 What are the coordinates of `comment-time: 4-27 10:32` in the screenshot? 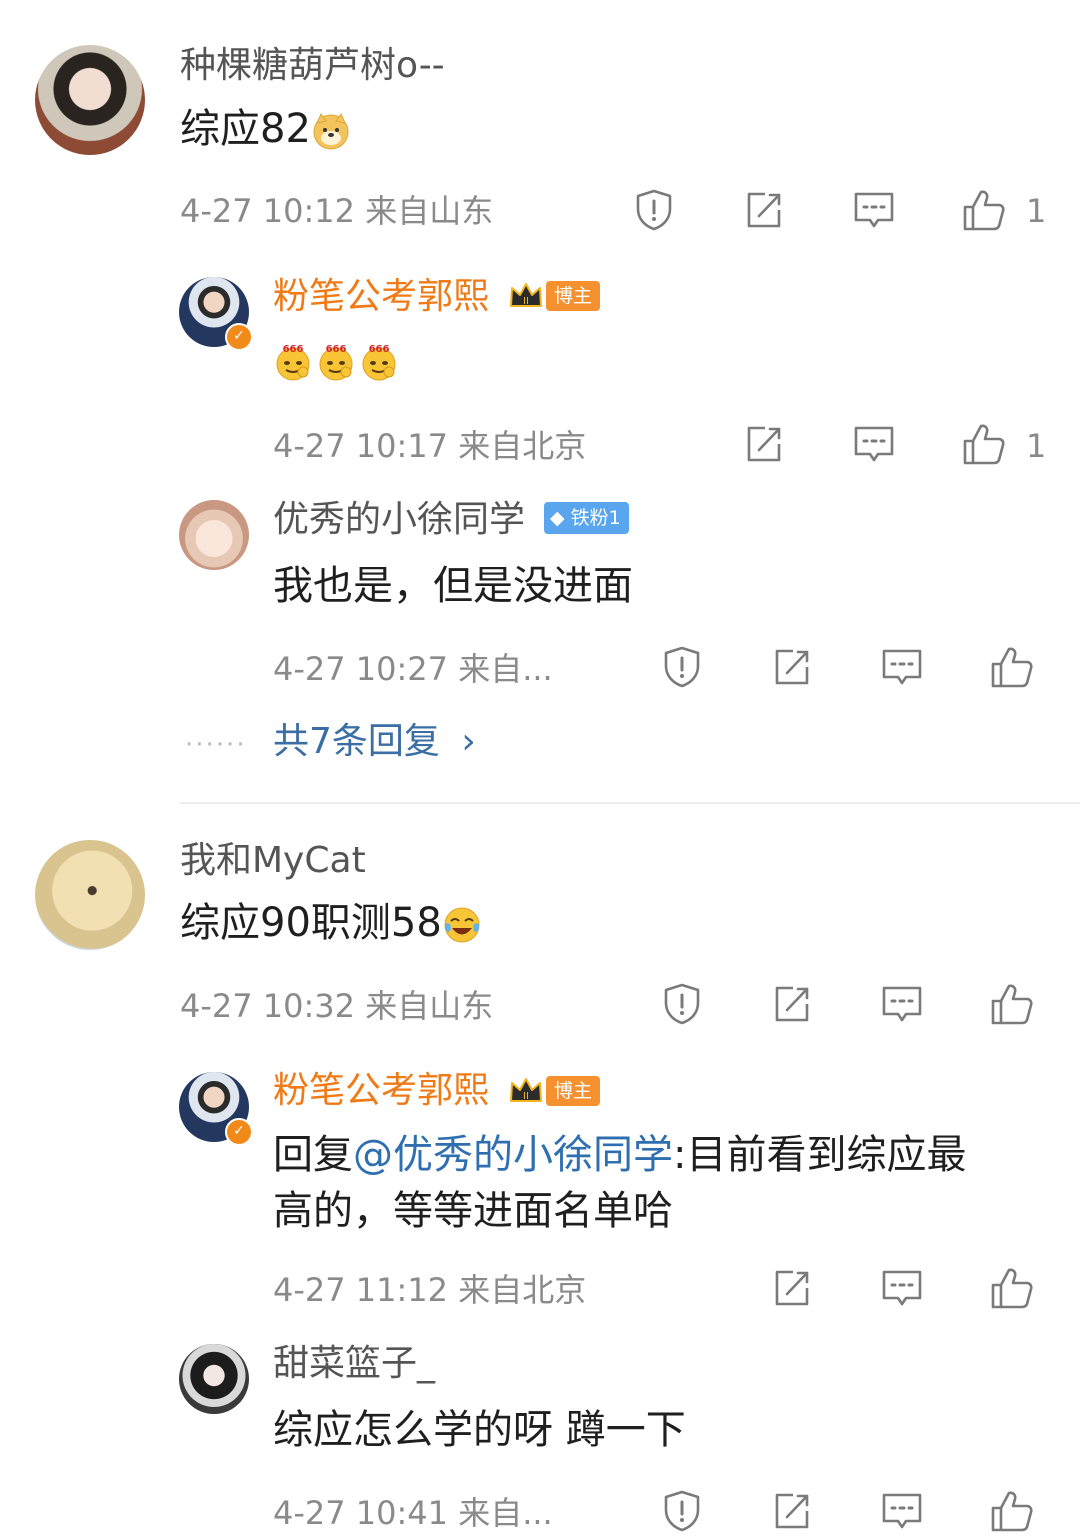 It's located at (268, 1006).